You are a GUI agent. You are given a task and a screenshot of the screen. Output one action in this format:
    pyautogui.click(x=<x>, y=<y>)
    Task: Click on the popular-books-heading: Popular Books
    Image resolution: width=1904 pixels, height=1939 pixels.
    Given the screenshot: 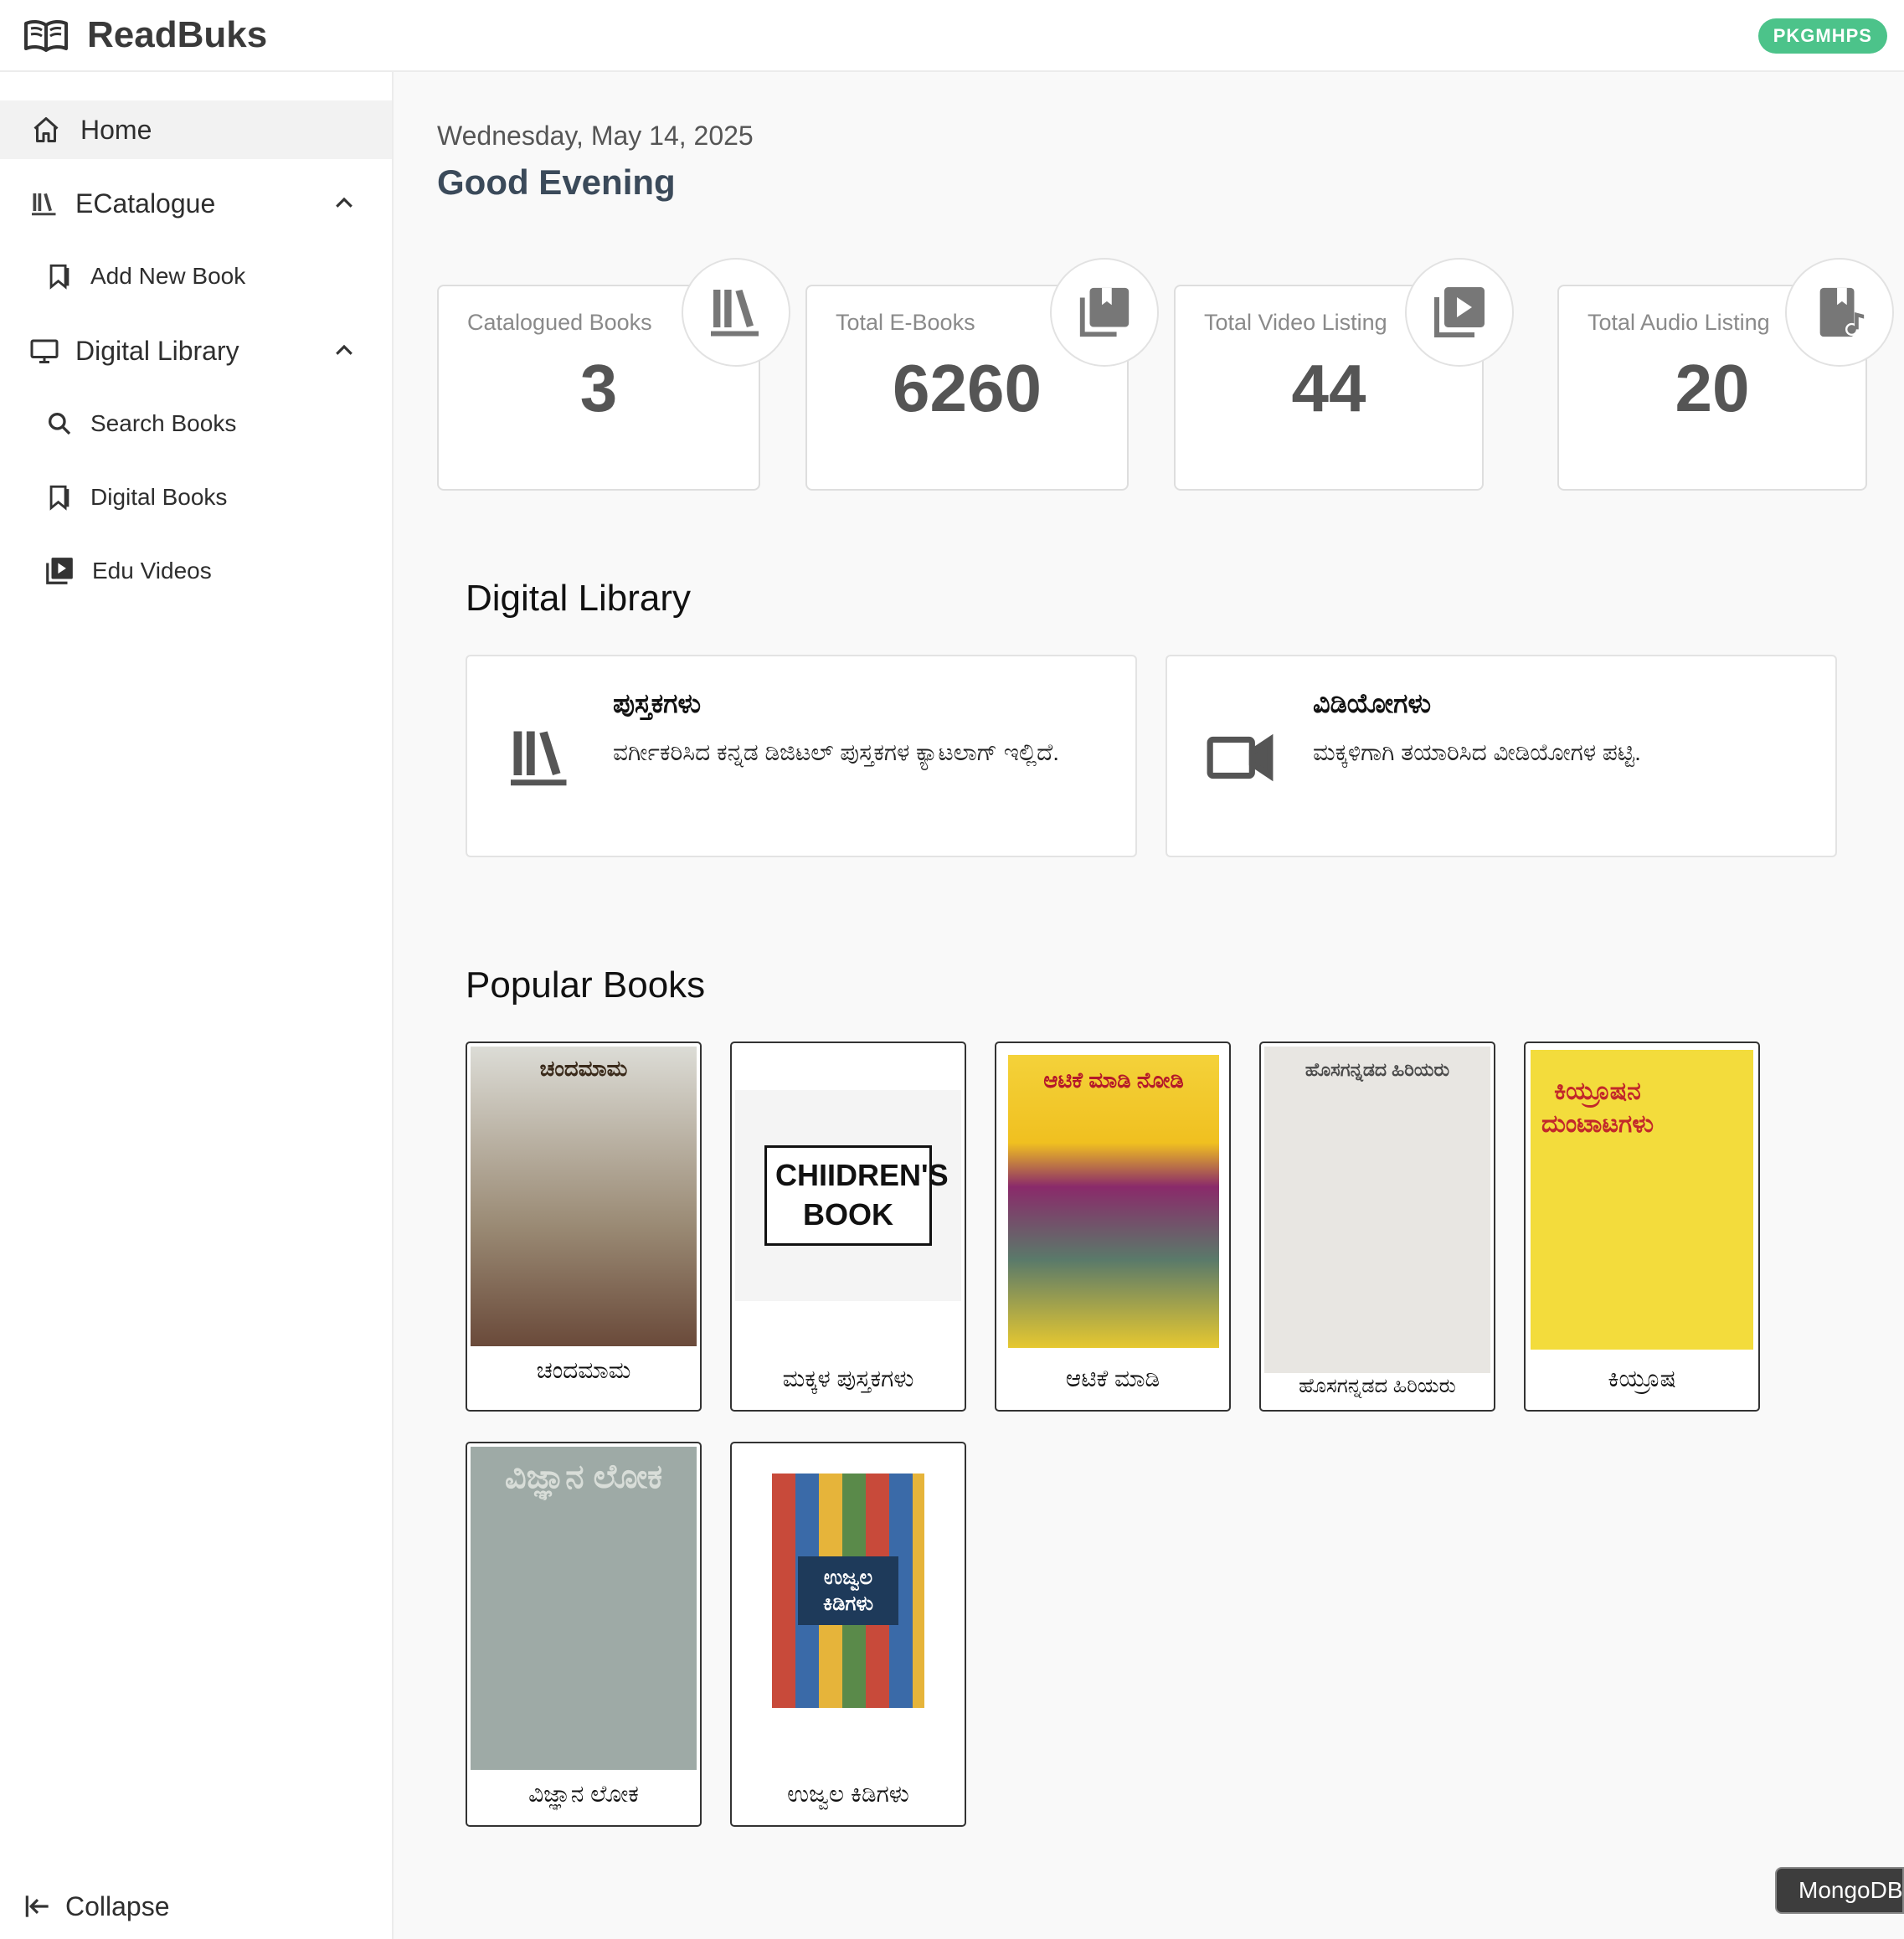 What is the action you would take?
    pyautogui.click(x=586, y=985)
    